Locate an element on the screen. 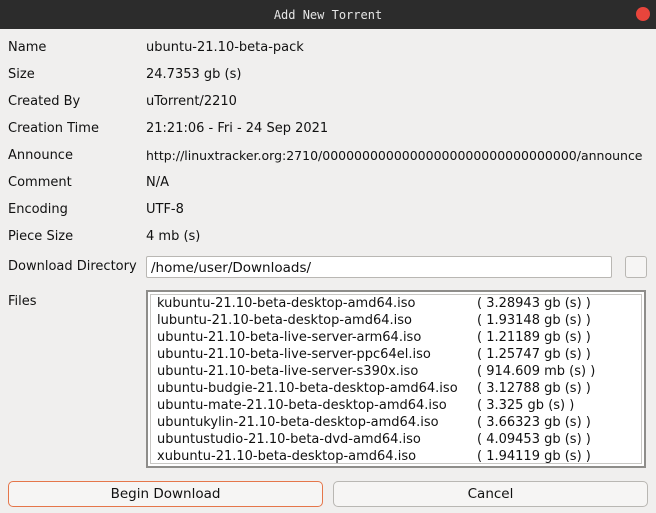 The width and height of the screenshot is (656, 513). field-label: Name is located at coordinates (27, 47).